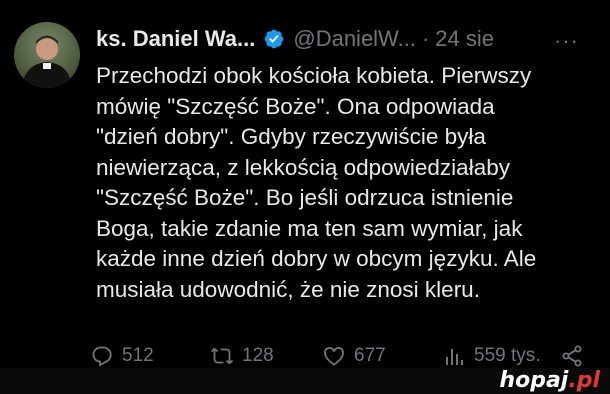 Image resolution: width=610 pixels, height=394 pixels. I want to click on tweet-header: ks. Daniel Wa... @DanielW... · 24 sie, so click(295, 39).